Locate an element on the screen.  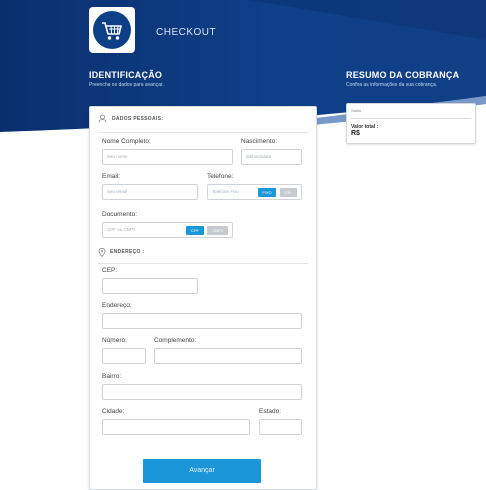
personal-divider is located at coordinates (203, 132).